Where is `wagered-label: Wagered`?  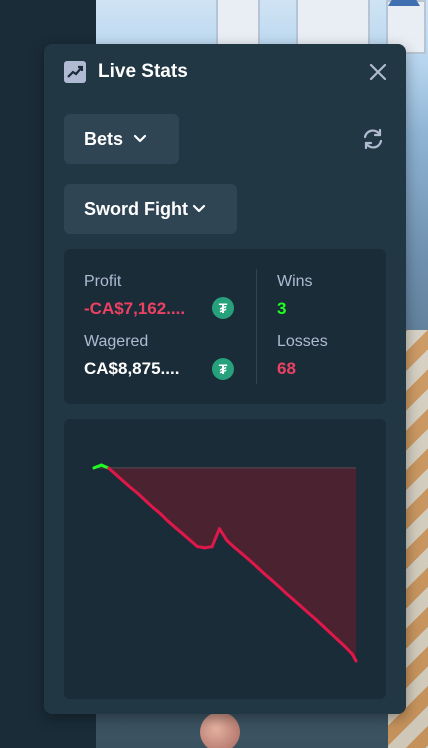 wagered-label: Wagered is located at coordinates (116, 341).